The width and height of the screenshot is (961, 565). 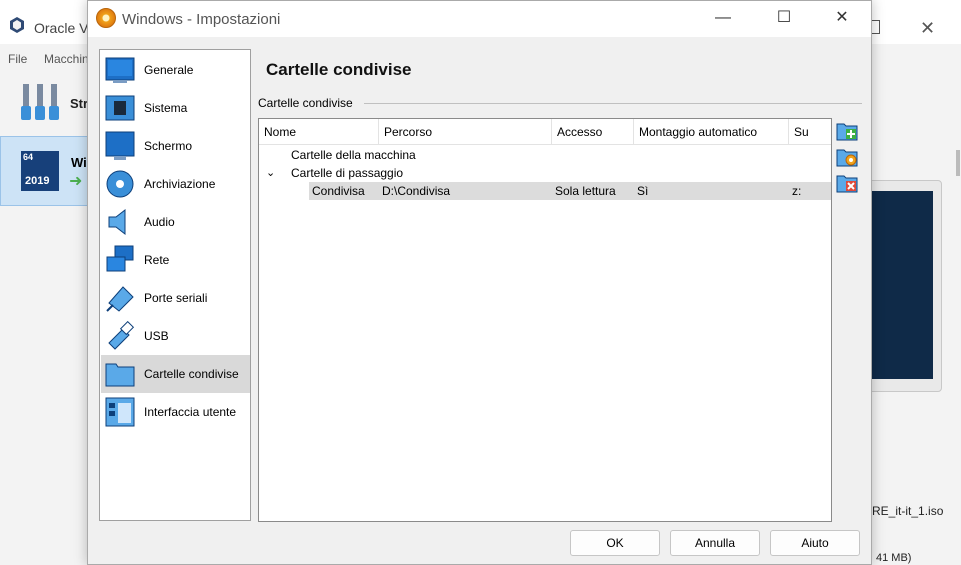 What do you see at coordinates (270, 173) in the screenshot?
I see `chevron-down-icon: ⌄` at bounding box center [270, 173].